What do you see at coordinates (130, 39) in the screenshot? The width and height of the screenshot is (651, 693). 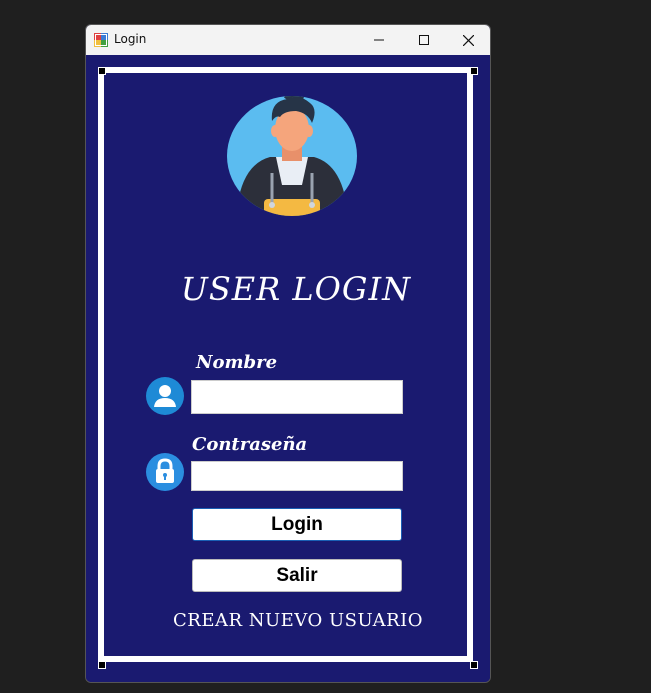 I see `window-title: Login` at bounding box center [130, 39].